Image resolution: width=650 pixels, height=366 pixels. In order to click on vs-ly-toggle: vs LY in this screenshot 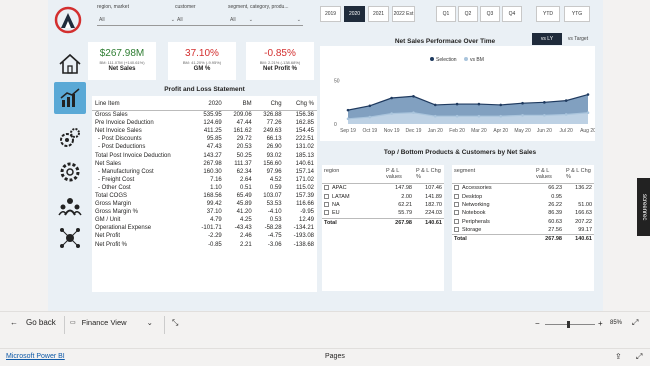, I will do `click(547, 39)`.